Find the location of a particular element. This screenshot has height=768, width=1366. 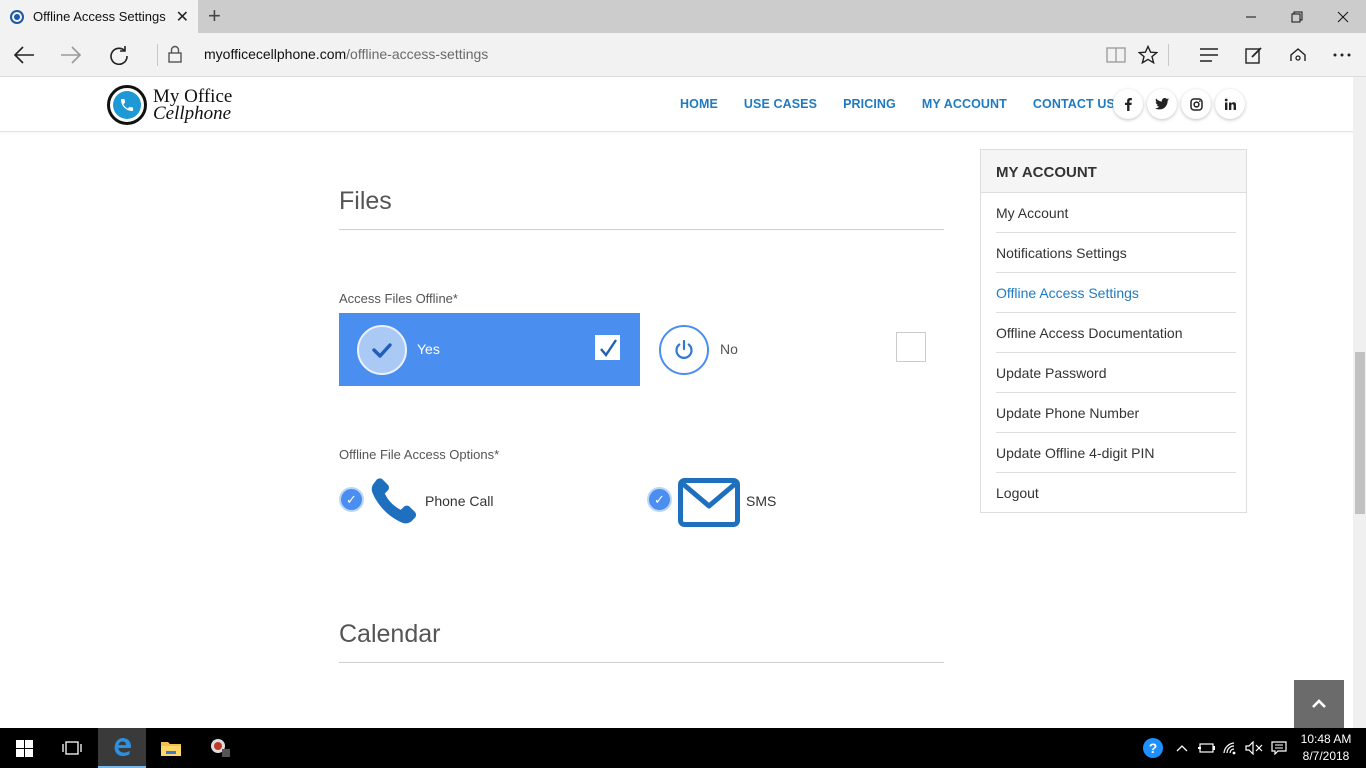

tab-title: Offline Access Settings - is located at coordinates (101, 16).